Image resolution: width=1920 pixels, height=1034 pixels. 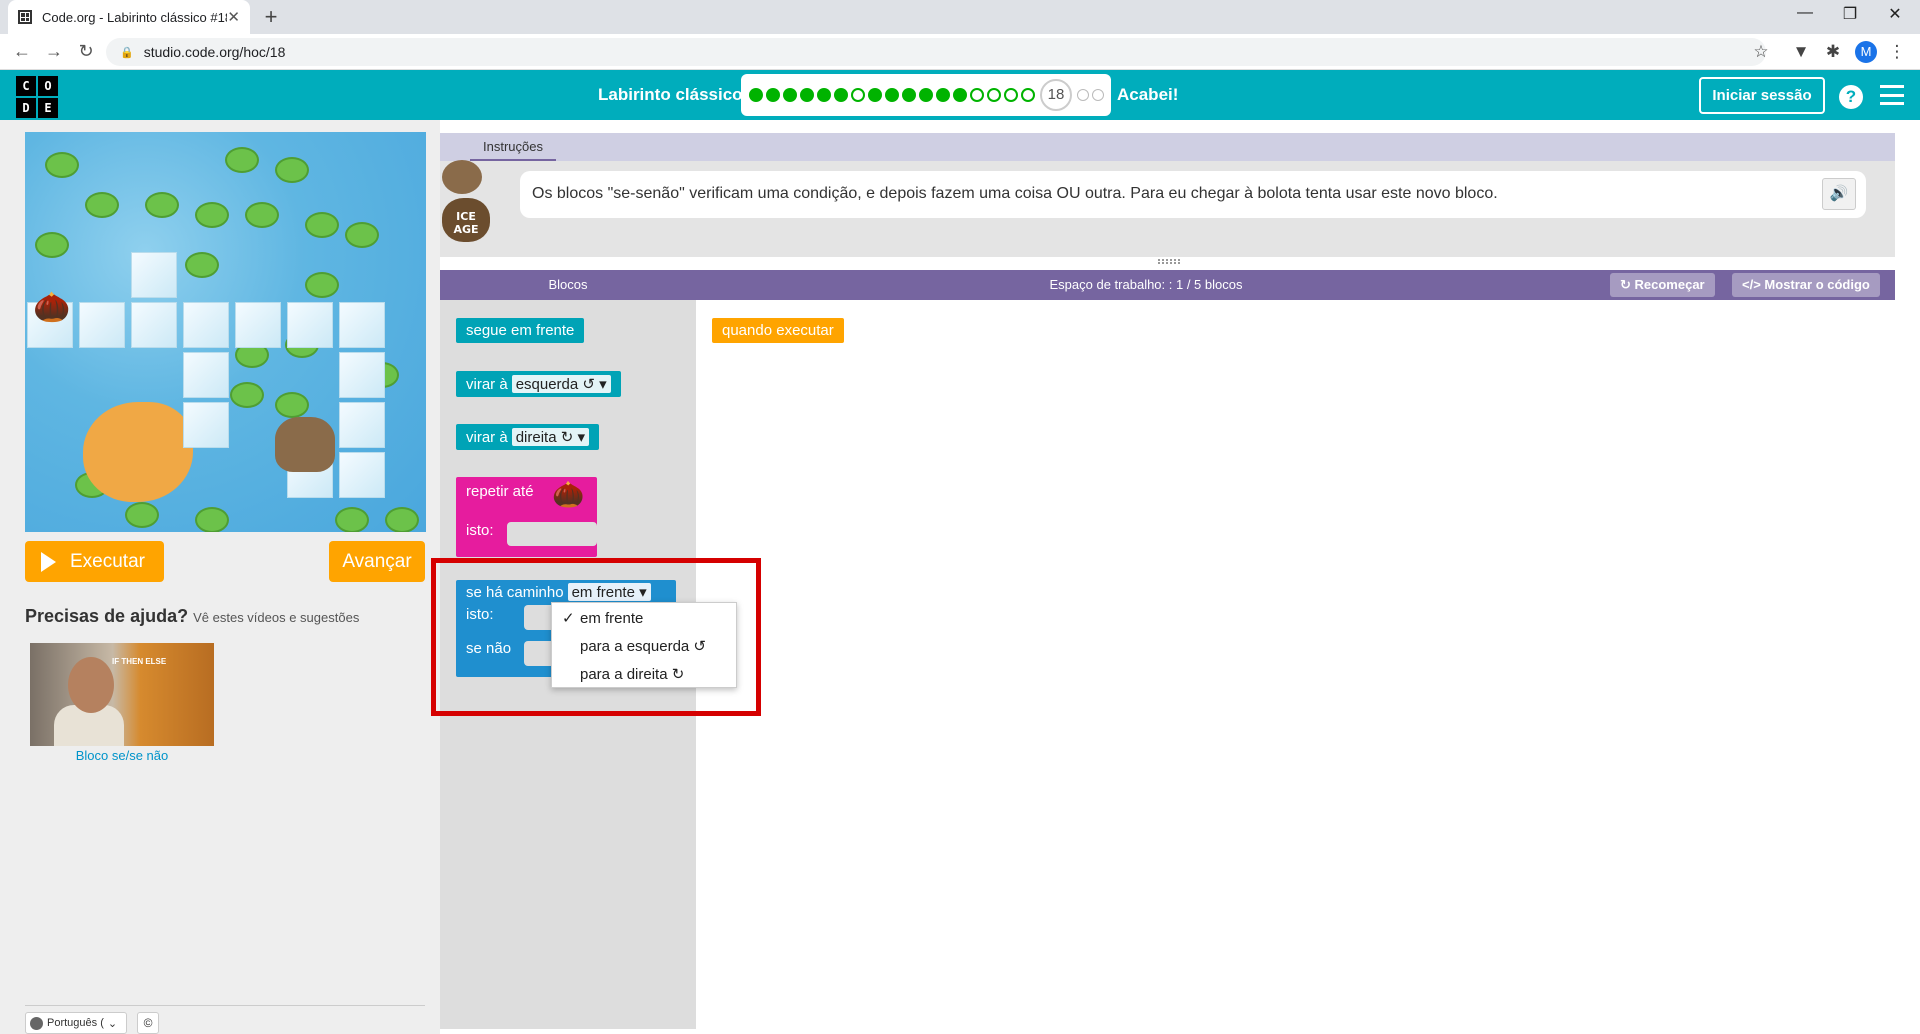 What do you see at coordinates (129, 17) in the screenshot?
I see `browser-tab: Code.org - Labirinto clássico #18 ✕` at bounding box center [129, 17].